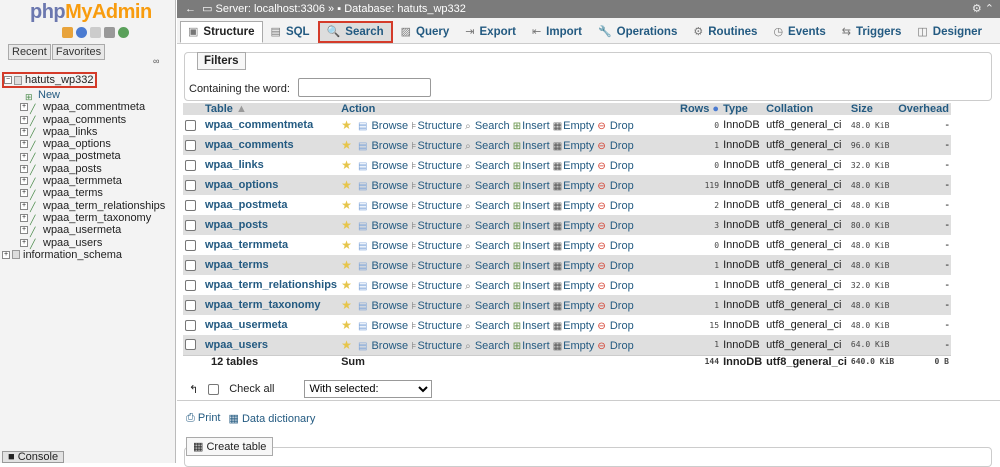 The width and height of the screenshot is (1000, 467). I want to click on tree-table-wpaa_comments: + ╱ wpaa_comments, so click(88, 120).